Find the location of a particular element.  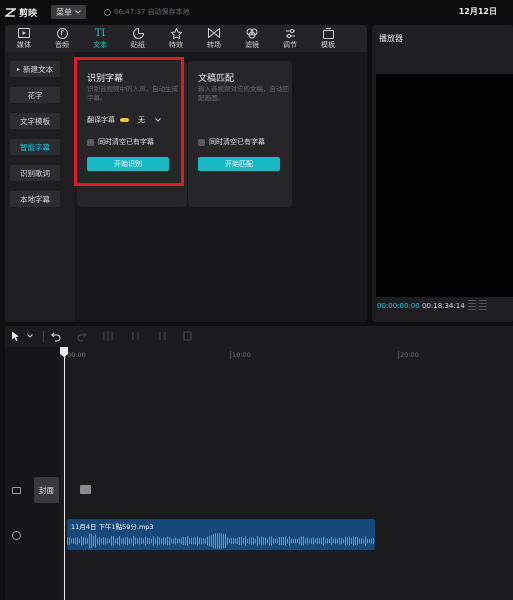

undo-icon is located at coordinates (56, 336).